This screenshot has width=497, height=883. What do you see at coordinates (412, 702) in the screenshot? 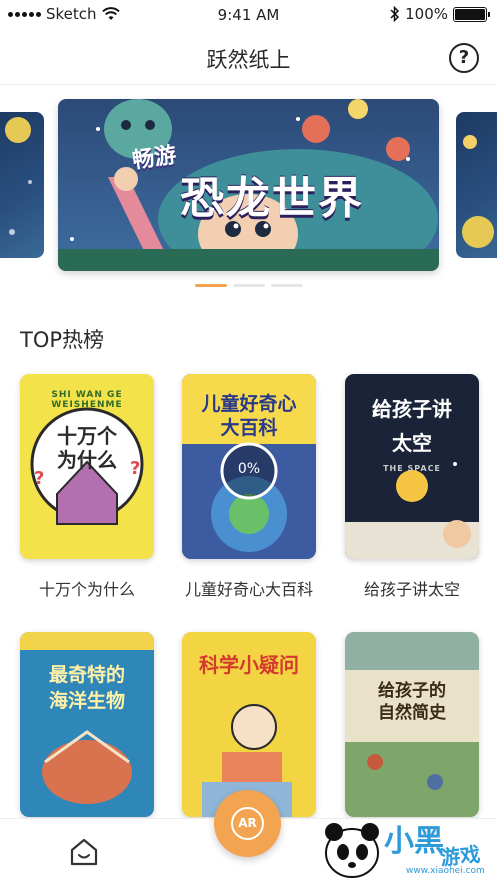
I see `book-cover-title: 给孩子的 自然简史` at bounding box center [412, 702].